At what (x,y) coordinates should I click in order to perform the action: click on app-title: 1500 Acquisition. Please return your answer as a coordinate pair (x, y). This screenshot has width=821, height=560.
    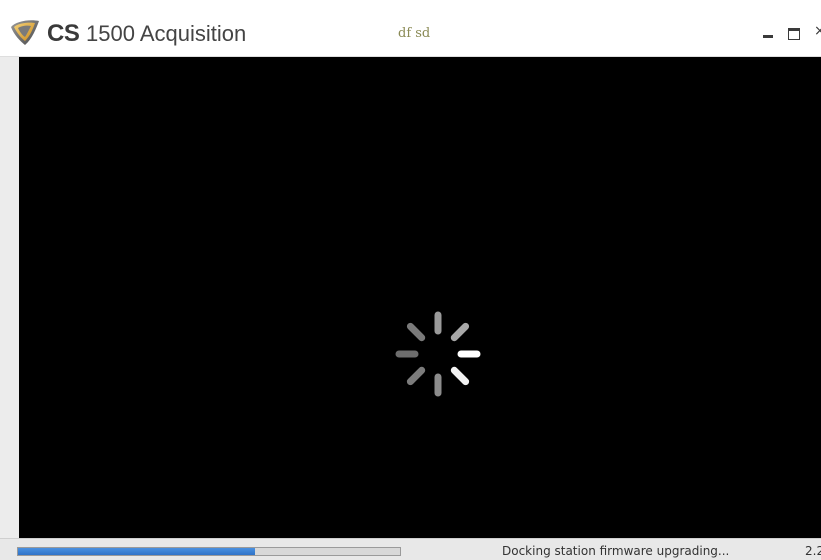
    Looking at the image, I should click on (166, 33).